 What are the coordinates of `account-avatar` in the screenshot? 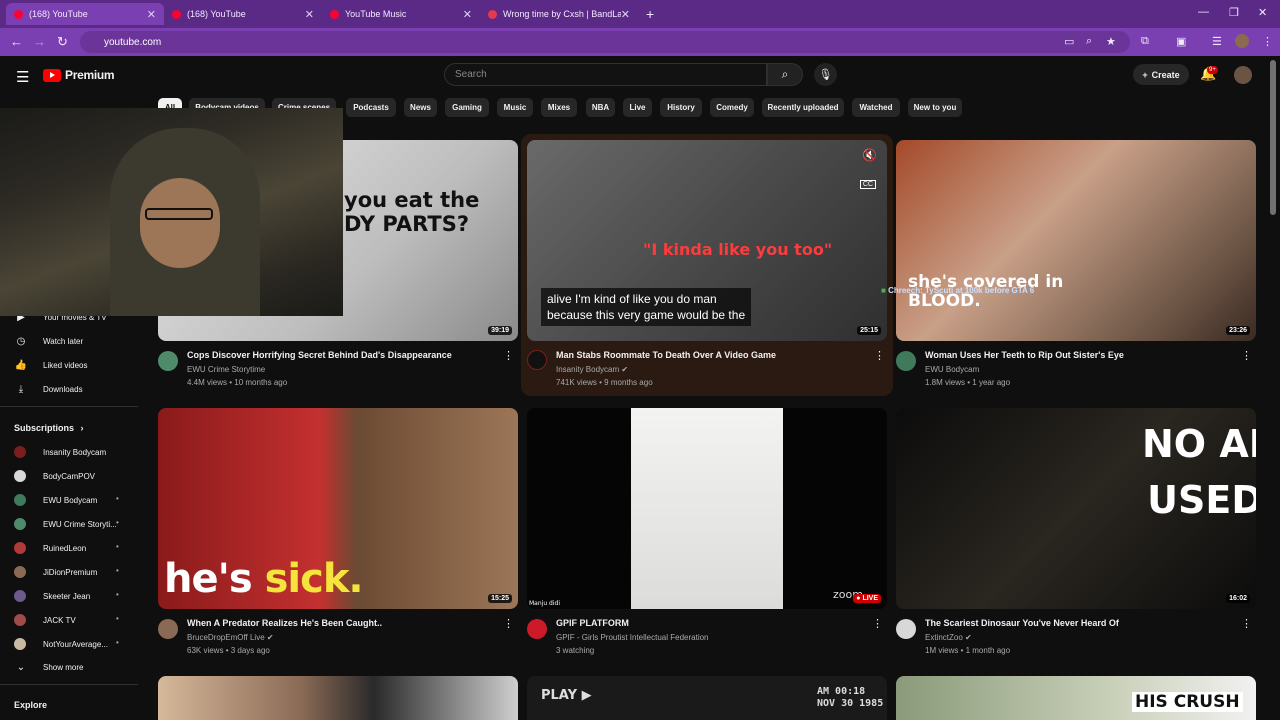 It's located at (1243, 75).